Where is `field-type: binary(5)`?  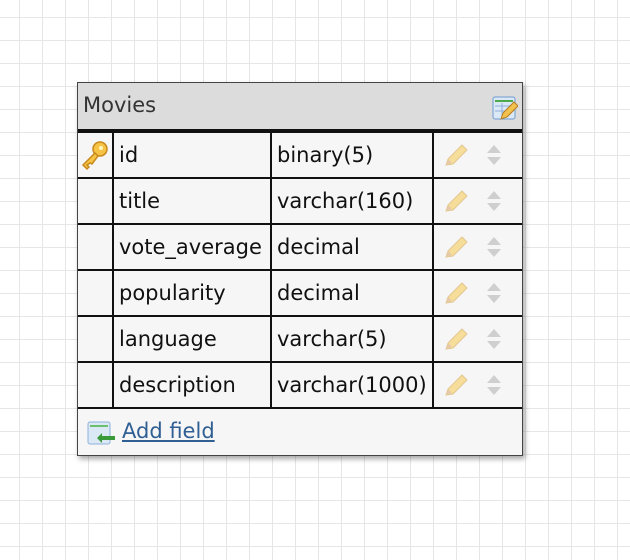 field-type: binary(5) is located at coordinates (352, 155).